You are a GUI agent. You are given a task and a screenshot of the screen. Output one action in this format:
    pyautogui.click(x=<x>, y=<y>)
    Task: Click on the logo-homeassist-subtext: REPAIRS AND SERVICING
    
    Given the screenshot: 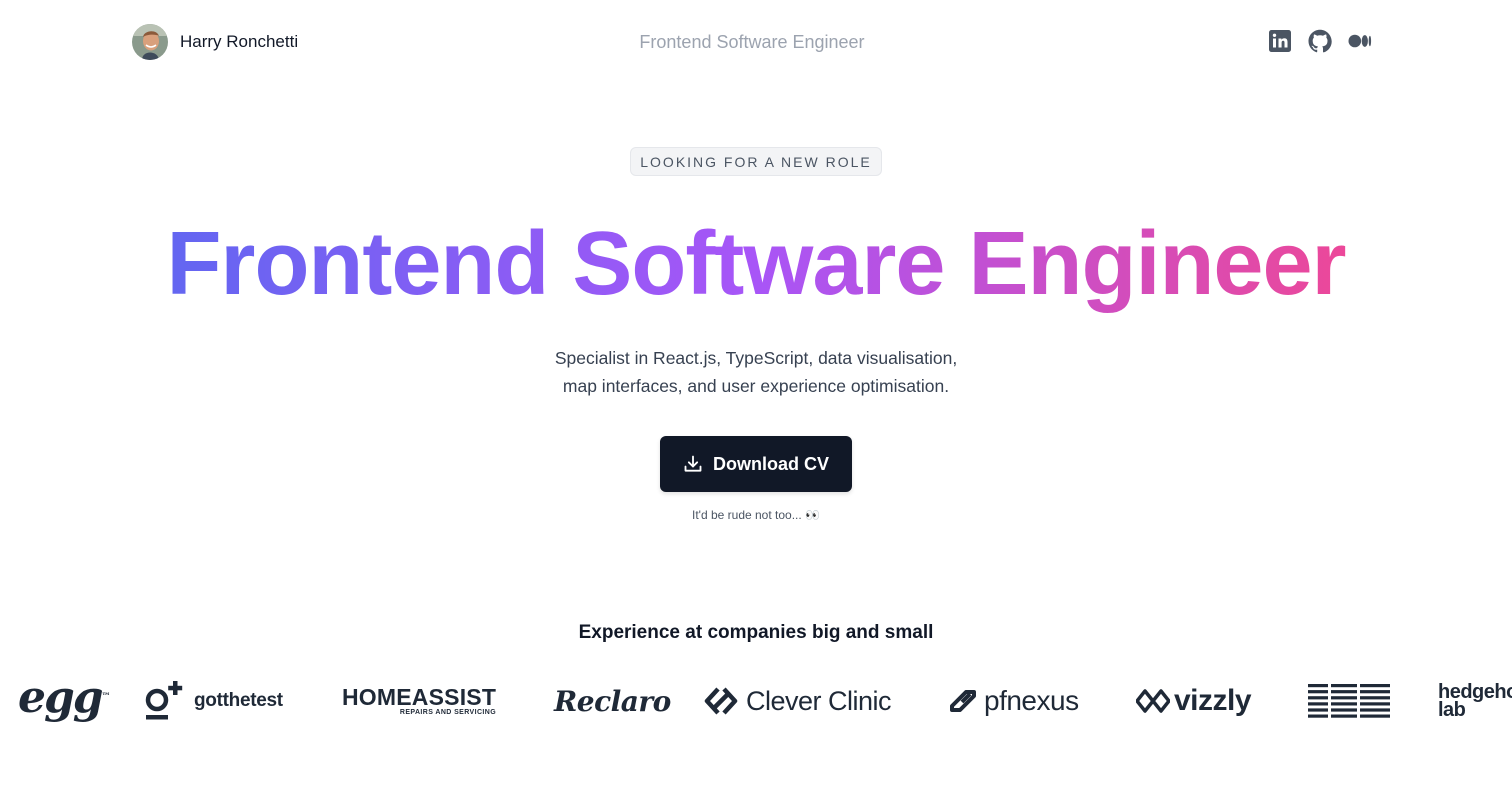 What is the action you would take?
    pyautogui.click(x=448, y=712)
    